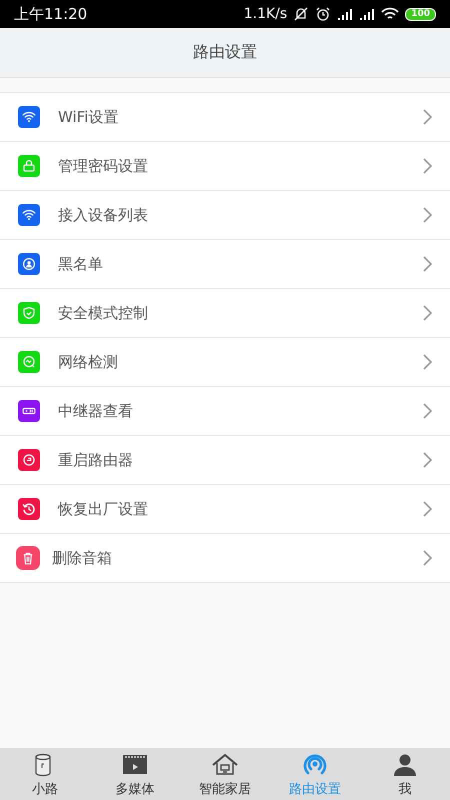 Image resolution: width=450 pixels, height=800 pixels. What do you see at coordinates (103, 313) in the screenshot?
I see `item-label: 安全模式控制` at bounding box center [103, 313].